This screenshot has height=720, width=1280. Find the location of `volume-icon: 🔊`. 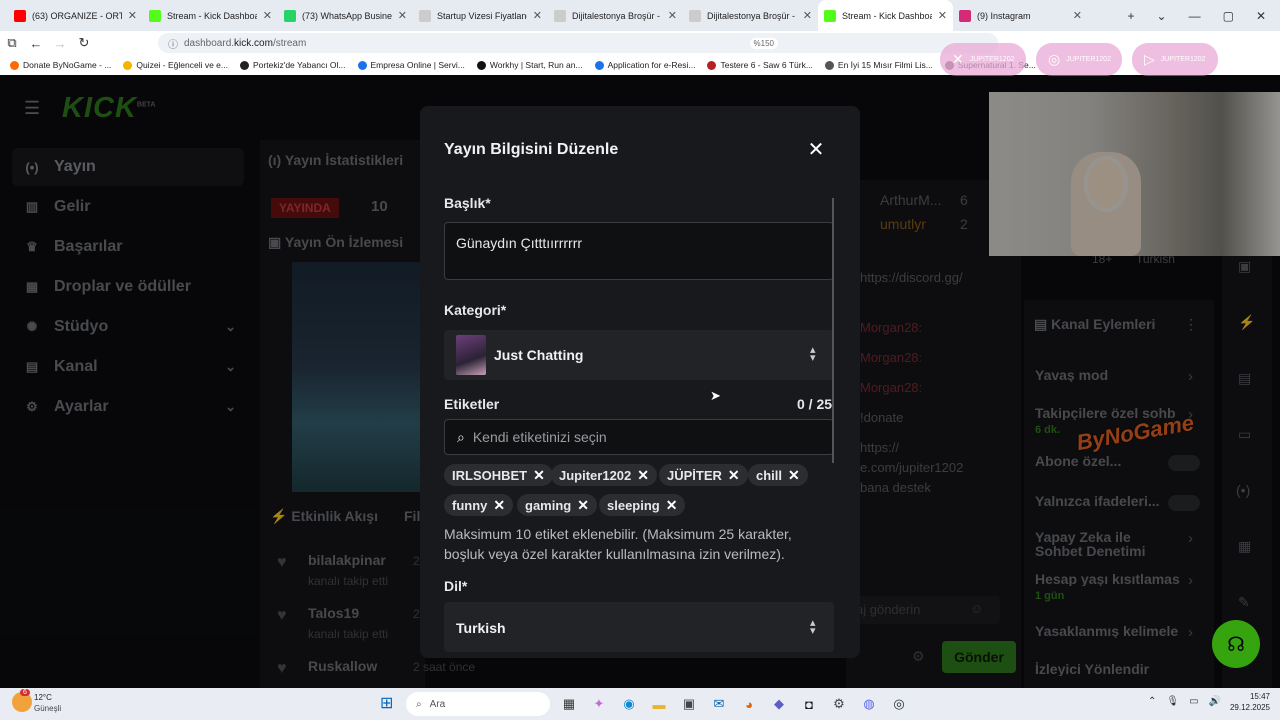

volume-icon: 🔊 is located at coordinates (1215, 701).